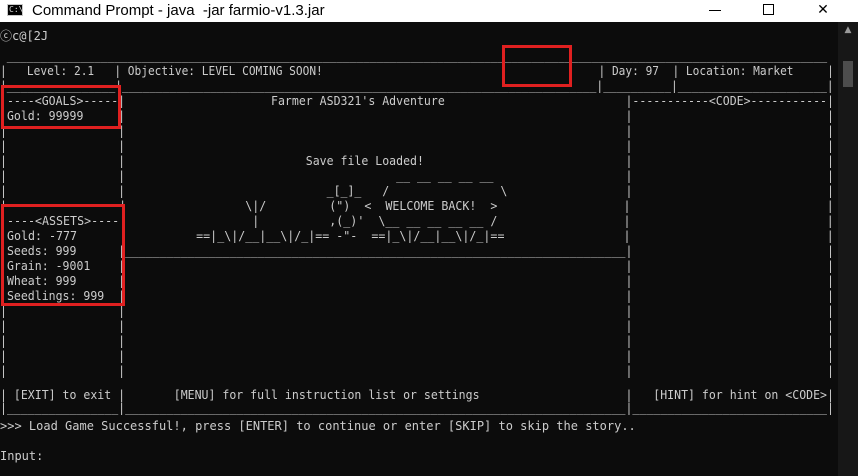 This screenshot has height=476, width=858. I want to click on minimize-button, so click(715, 11).